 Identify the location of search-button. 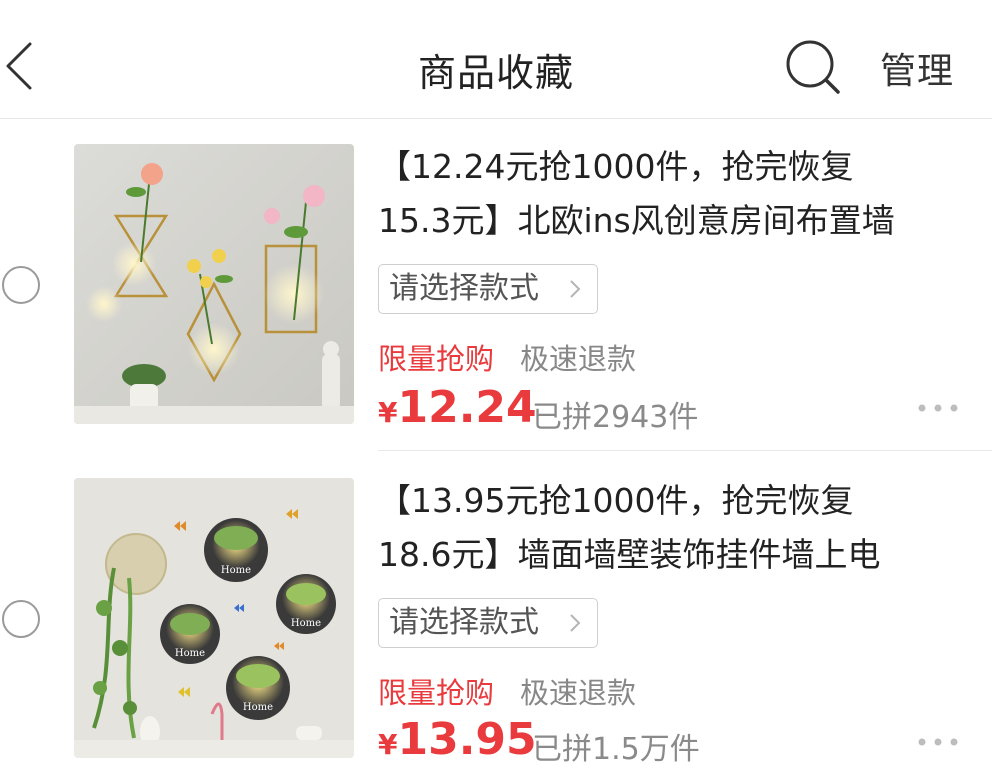
(813, 67).